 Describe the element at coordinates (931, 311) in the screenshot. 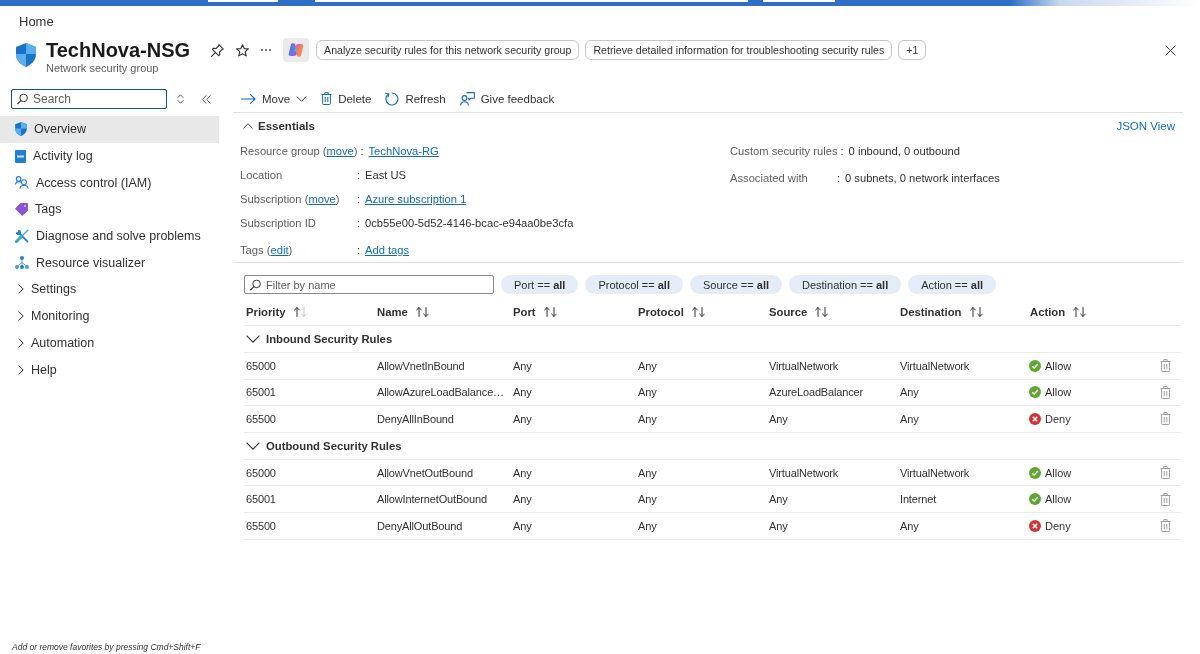

I see `column-header: Destination` at that location.